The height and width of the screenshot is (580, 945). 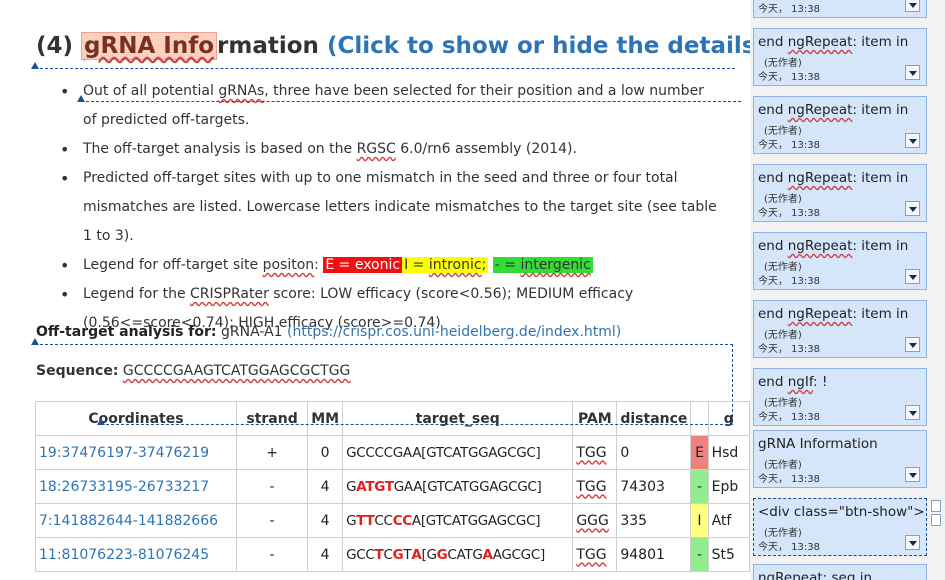 I want to click on legend-text: I =, so click(x=416, y=265).